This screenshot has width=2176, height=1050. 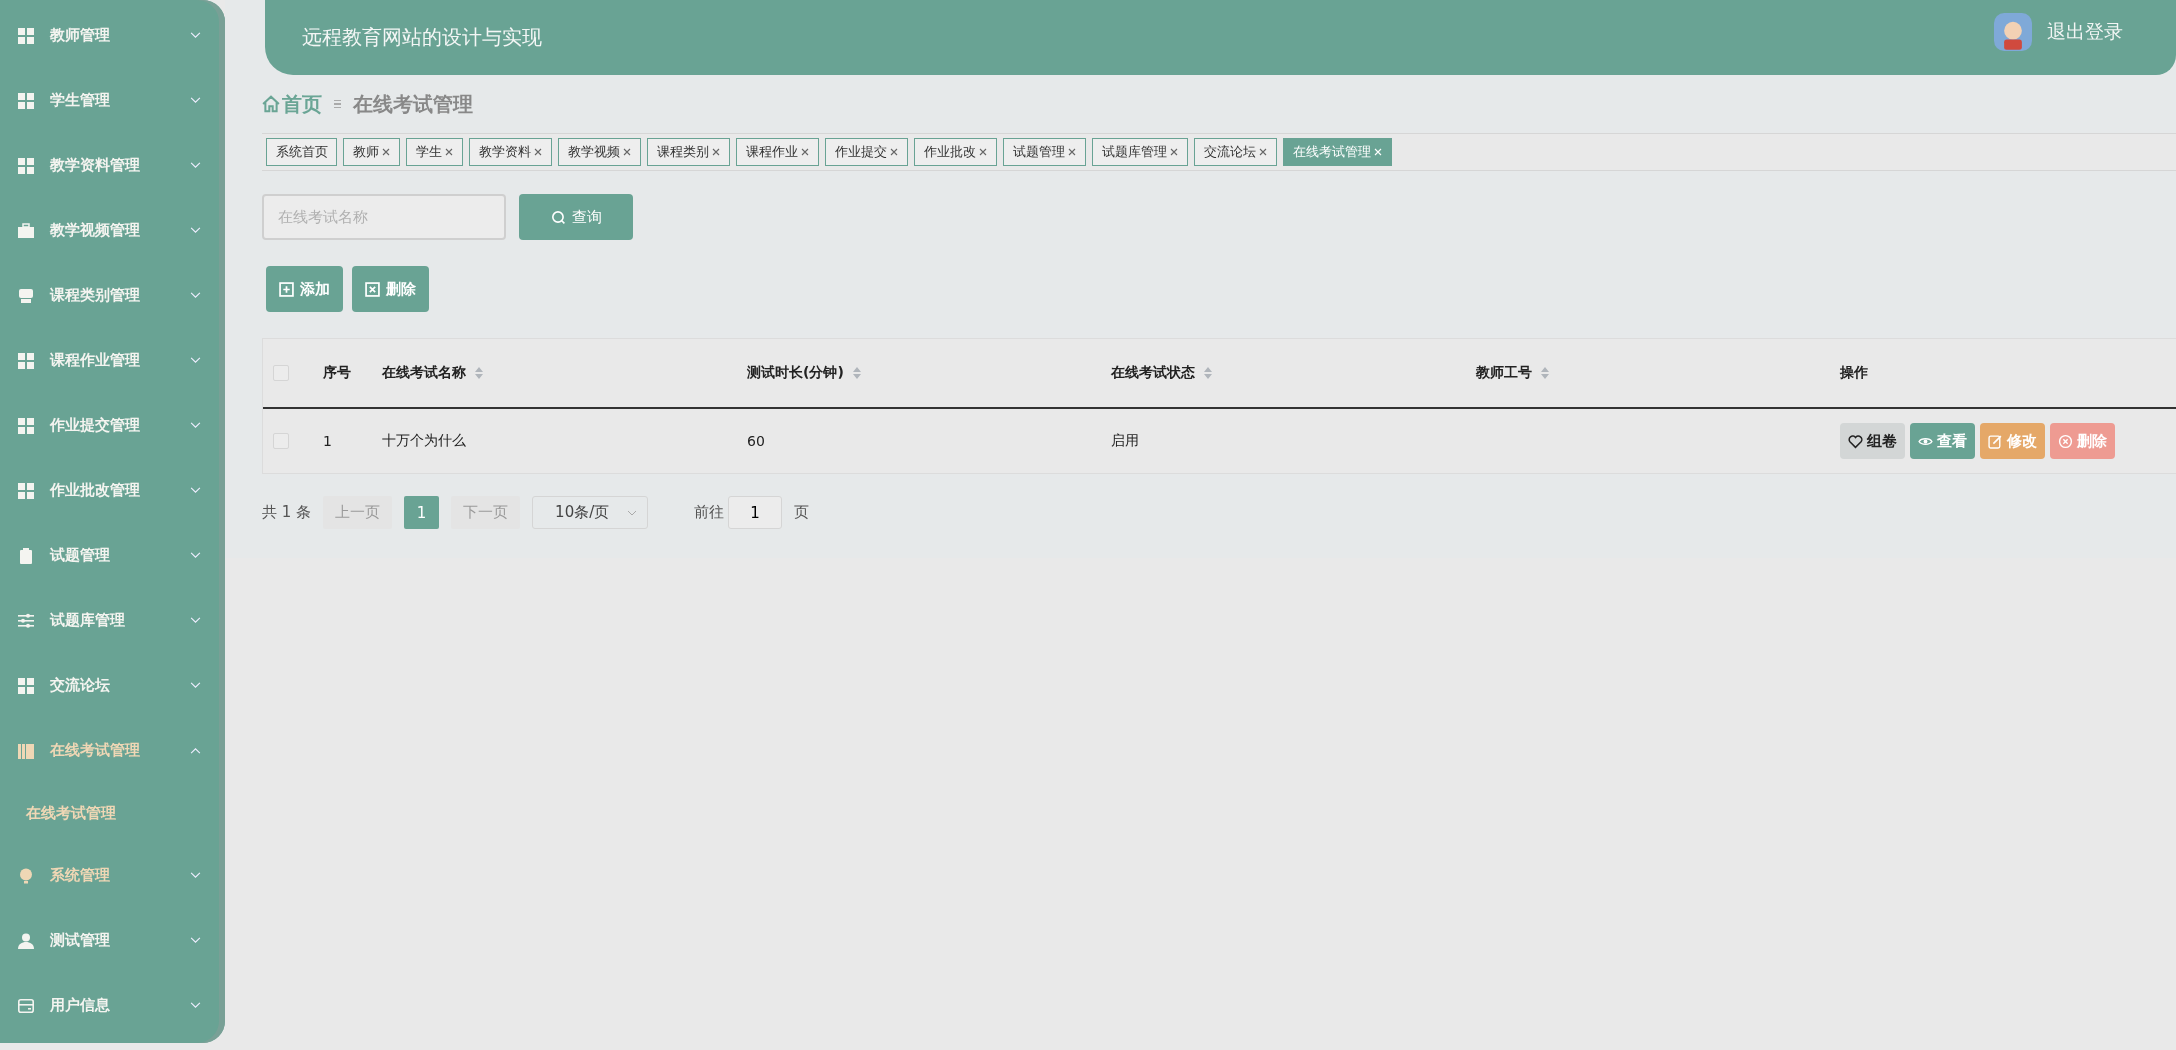 What do you see at coordinates (302, 104) in the screenshot?
I see `breadcrumb-item: 首页` at bounding box center [302, 104].